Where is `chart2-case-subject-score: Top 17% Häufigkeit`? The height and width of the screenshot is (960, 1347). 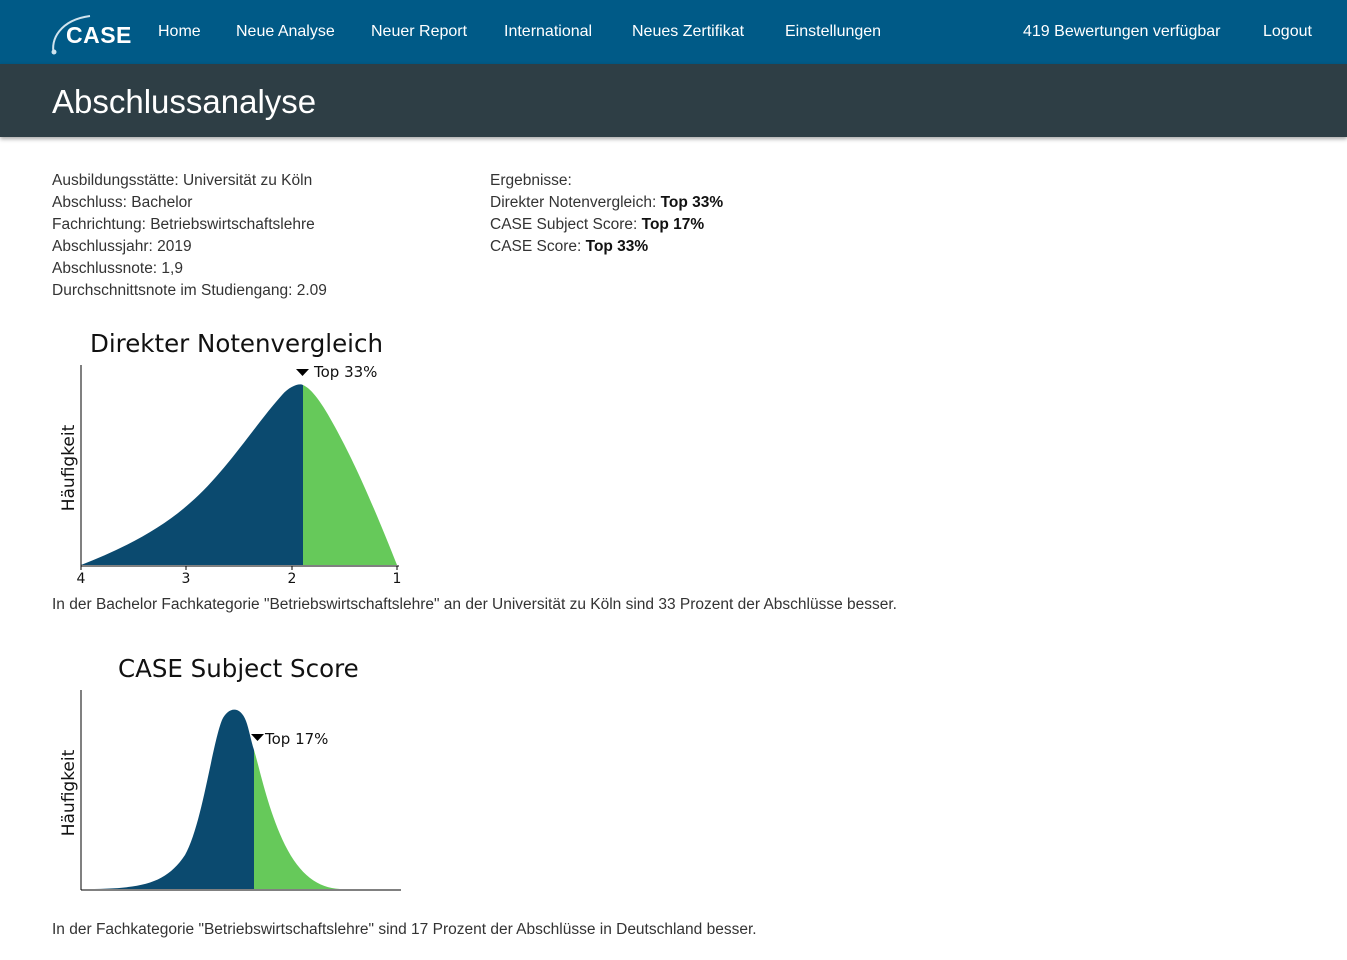 chart2-case-subject-score: Top 17% Häufigkeit is located at coordinates (230, 790).